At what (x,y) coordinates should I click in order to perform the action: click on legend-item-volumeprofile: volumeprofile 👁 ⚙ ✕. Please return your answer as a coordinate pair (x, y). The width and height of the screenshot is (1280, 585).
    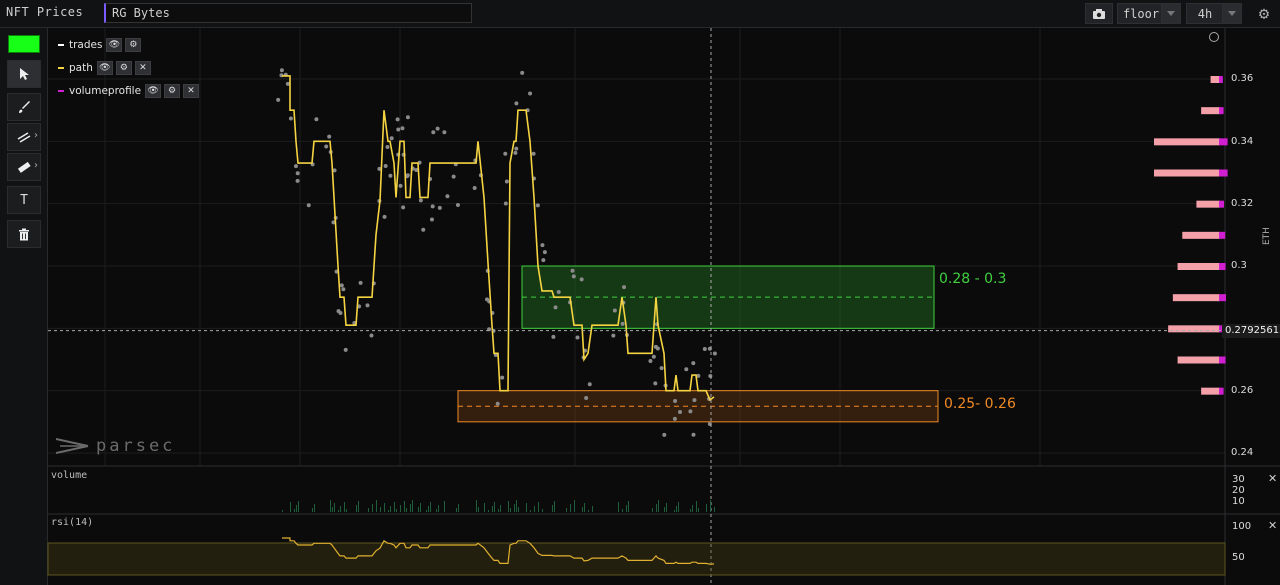
    Looking at the image, I should click on (130, 91).